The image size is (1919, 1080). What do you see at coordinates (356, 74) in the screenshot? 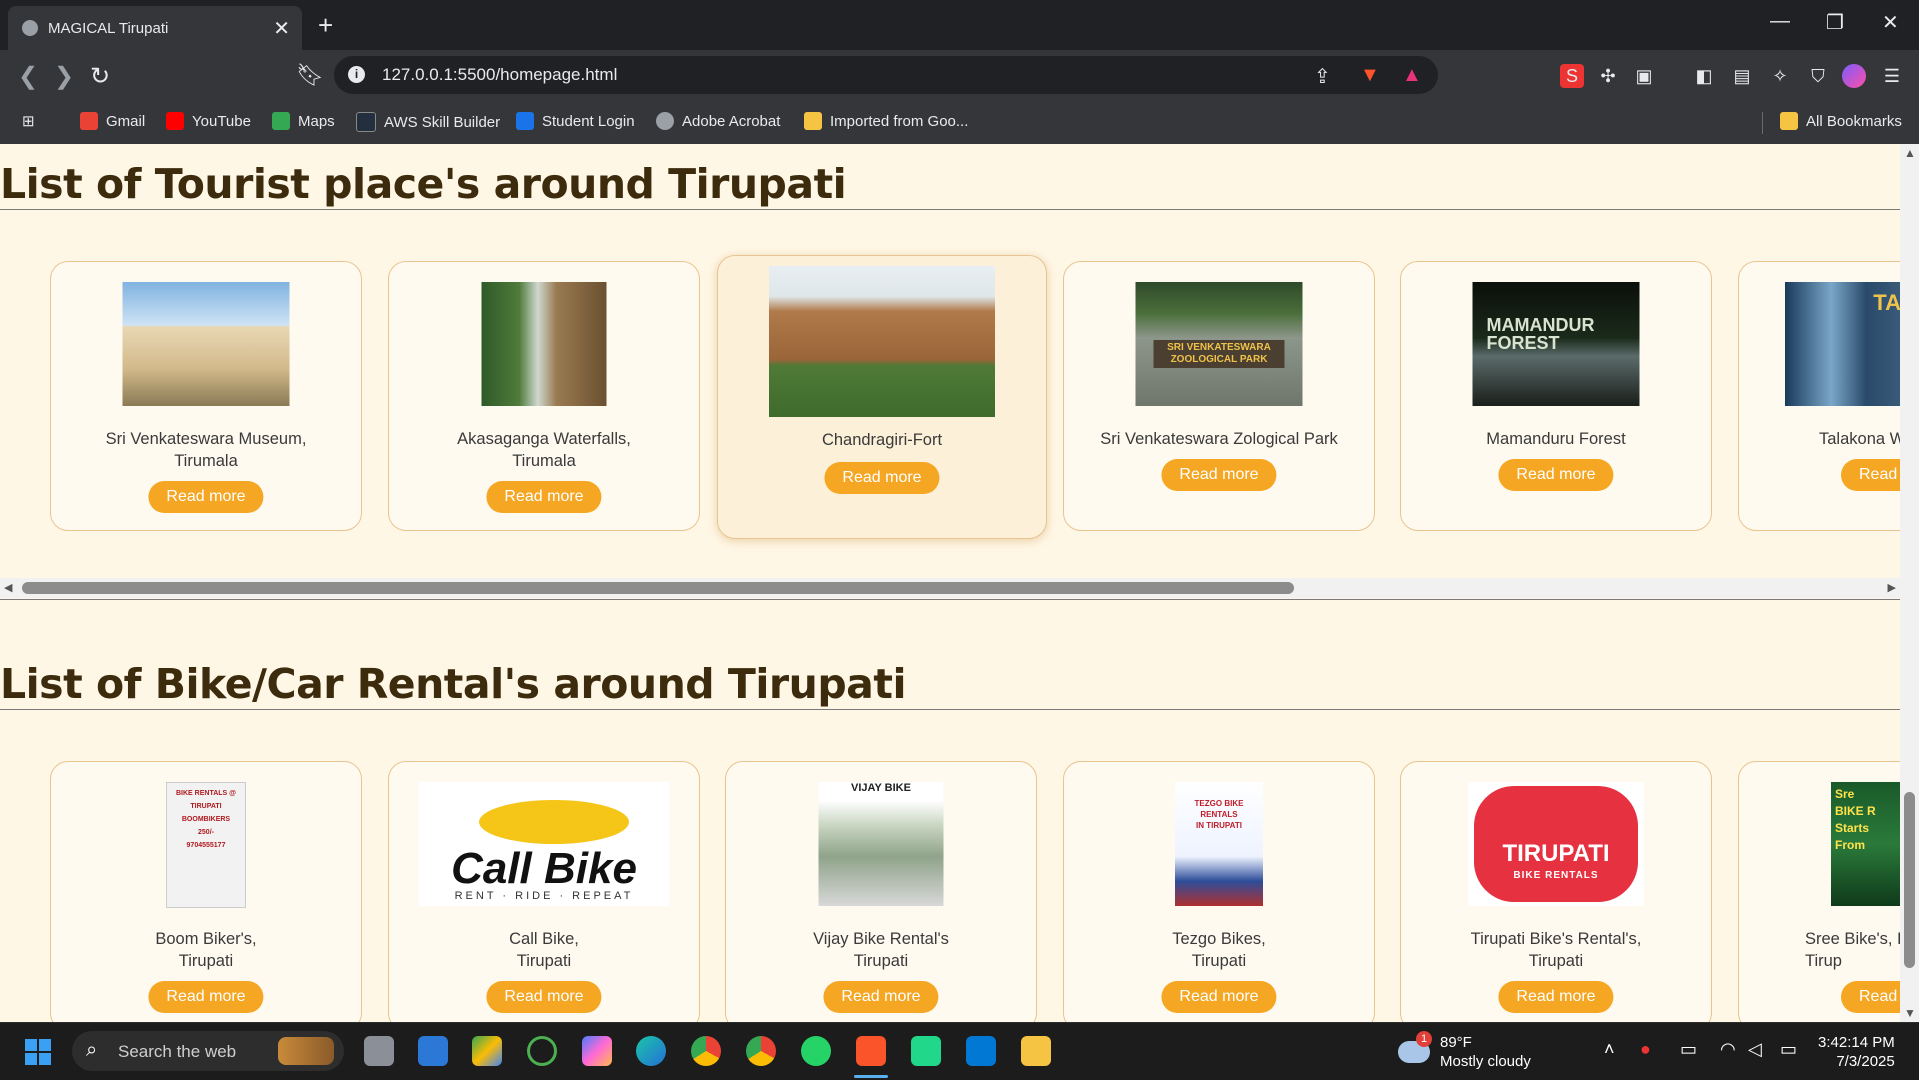
I see `info-icon: i` at bounding box center [356, 74].